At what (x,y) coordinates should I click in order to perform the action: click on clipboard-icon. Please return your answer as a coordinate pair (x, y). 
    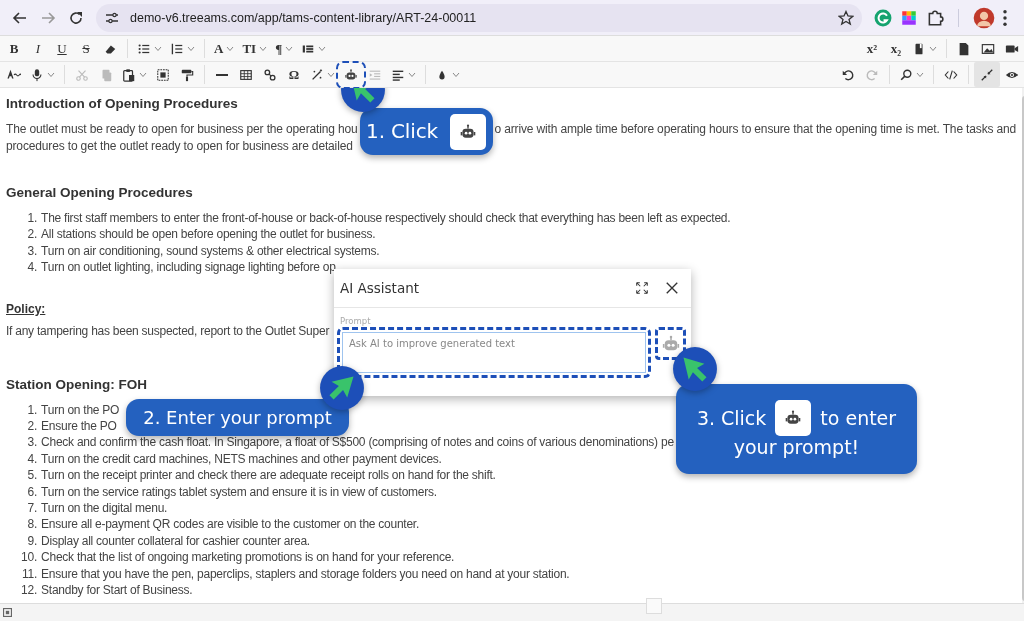
    Looking at the image, I should click on (129, 74).